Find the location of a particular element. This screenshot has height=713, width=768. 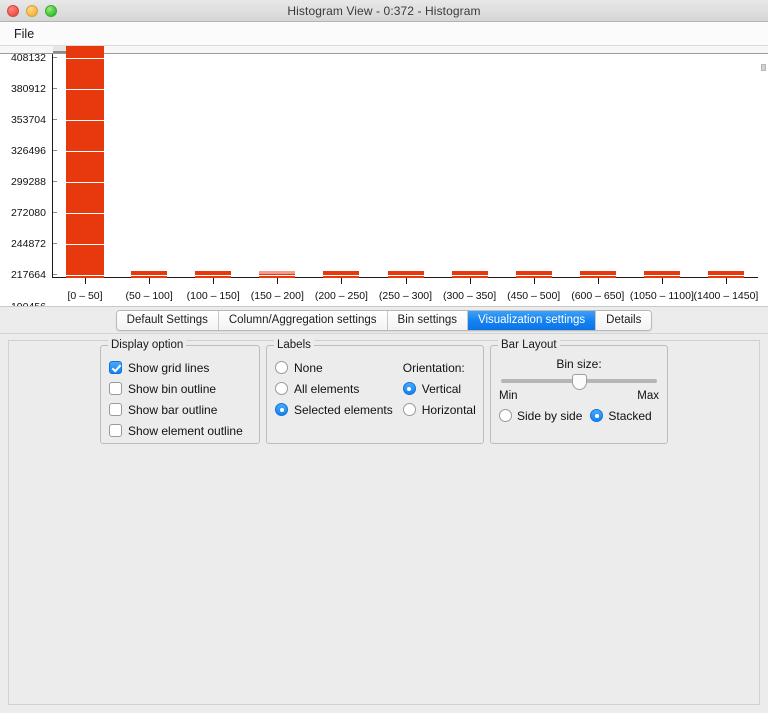

option-label: Show element outline is located at coordinates (185, 430).